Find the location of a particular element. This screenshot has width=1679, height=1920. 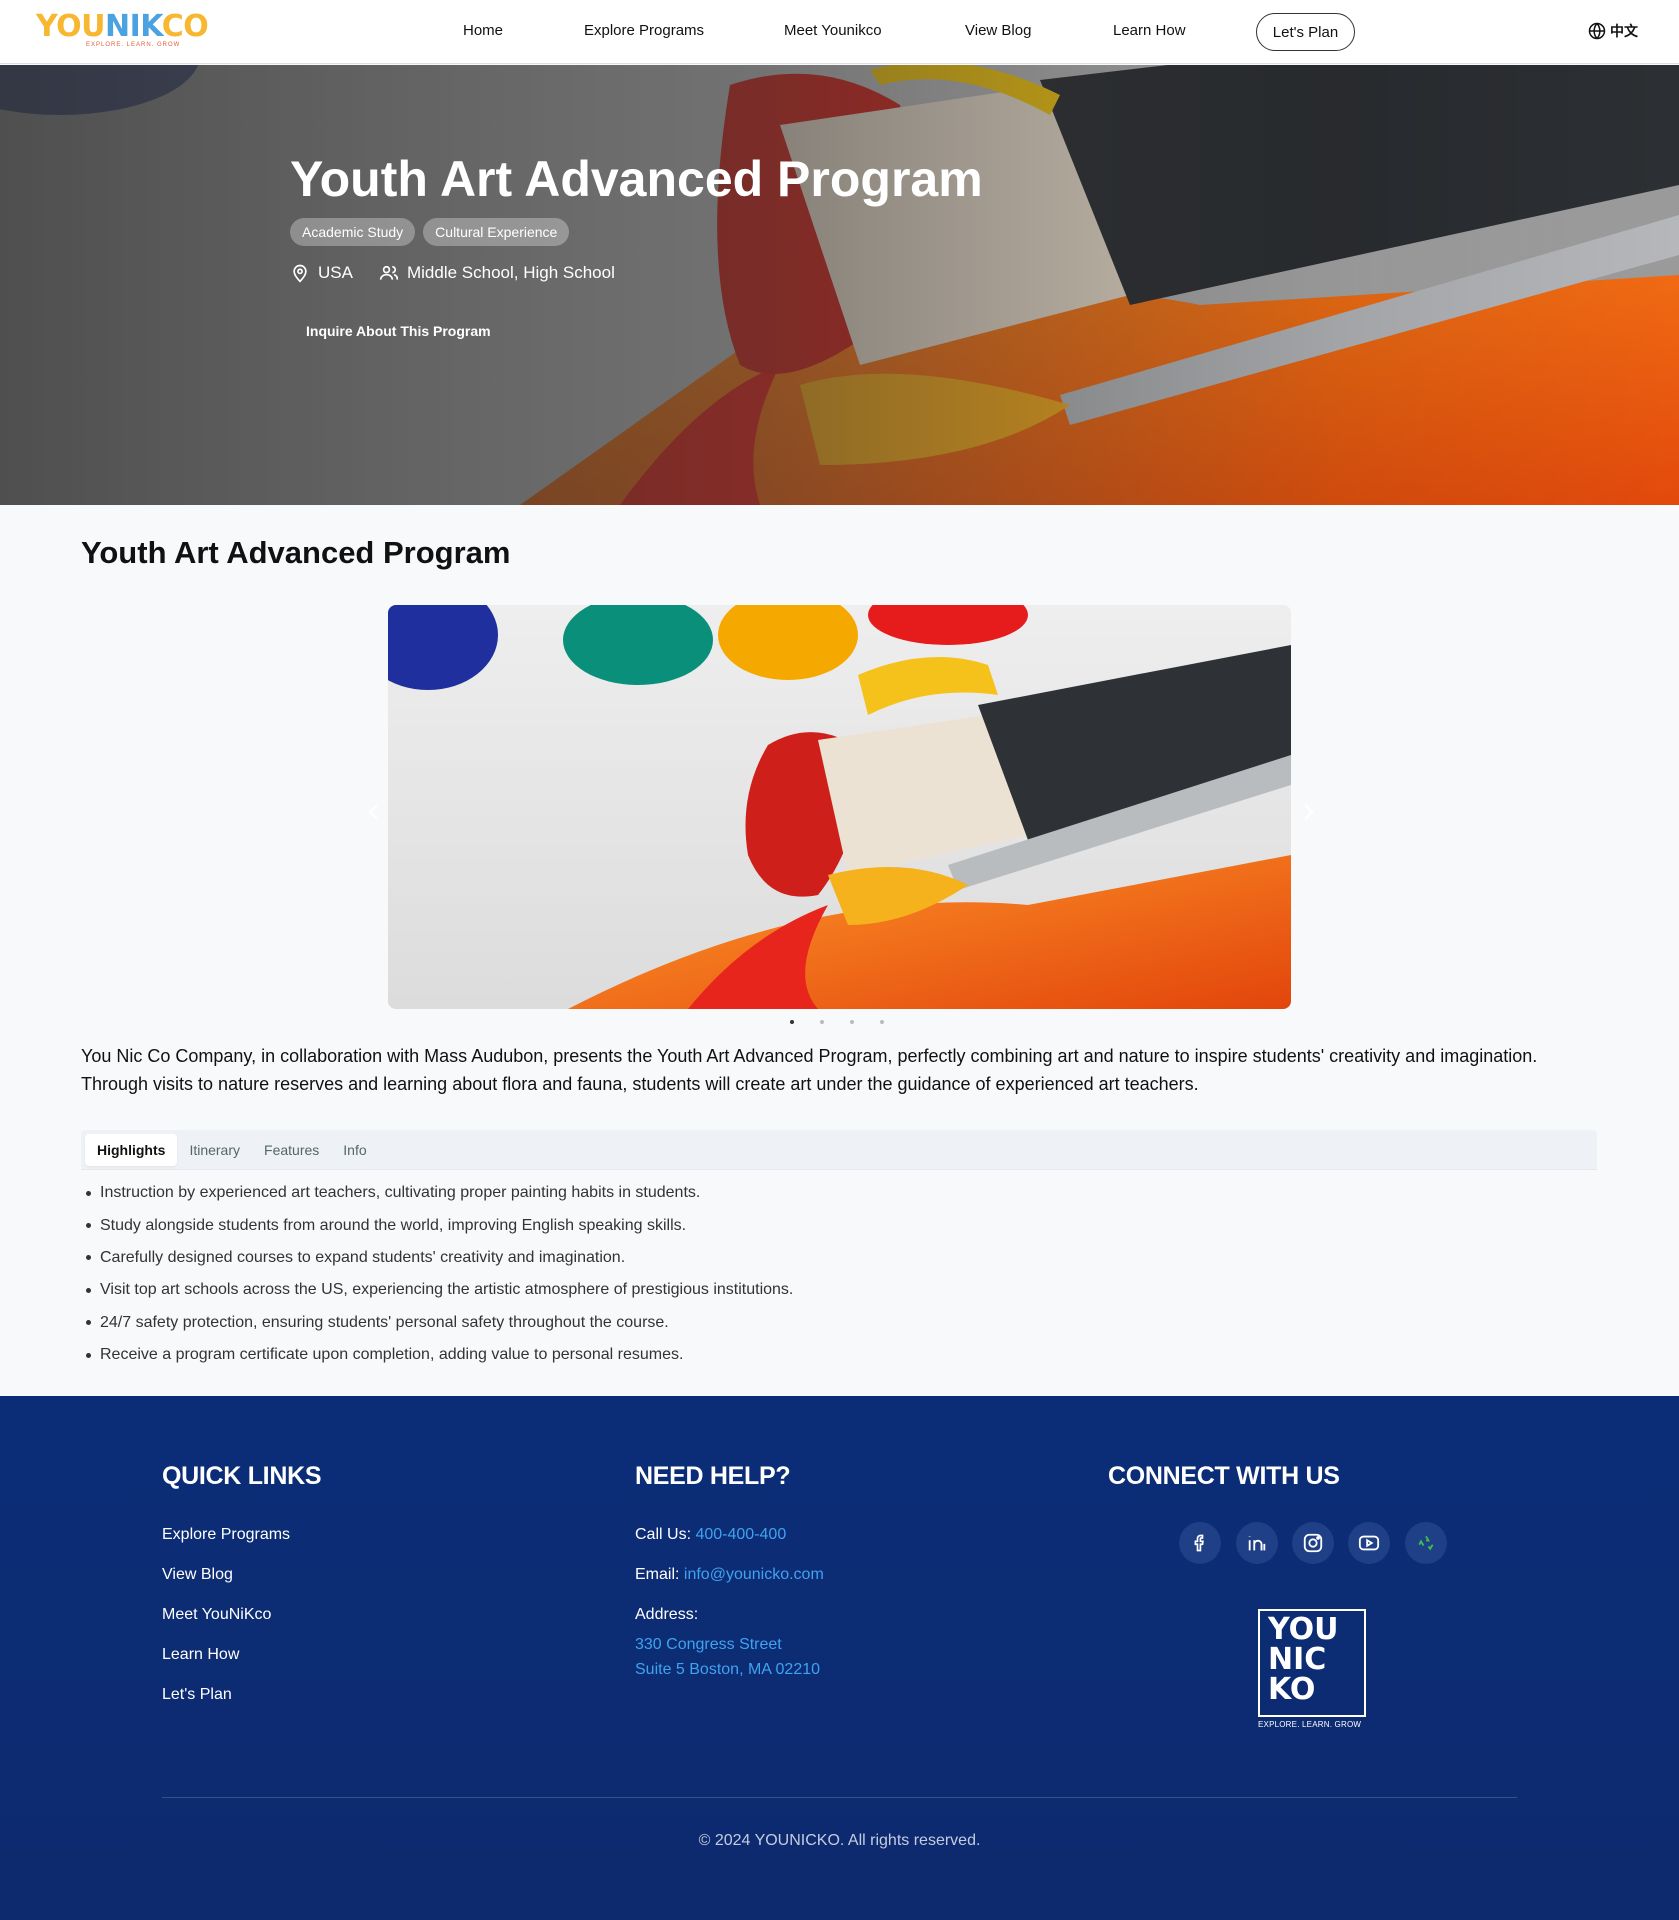

nav-link-learn-how: Learn How is located at coordinates (1149, 30).